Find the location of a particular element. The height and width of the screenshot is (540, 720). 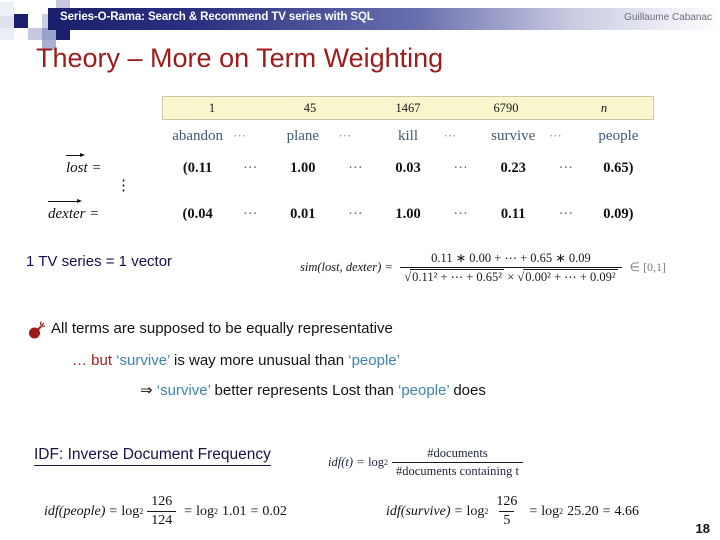

sub1-word-people: ‘people’ is located at coordinates (374, 360).